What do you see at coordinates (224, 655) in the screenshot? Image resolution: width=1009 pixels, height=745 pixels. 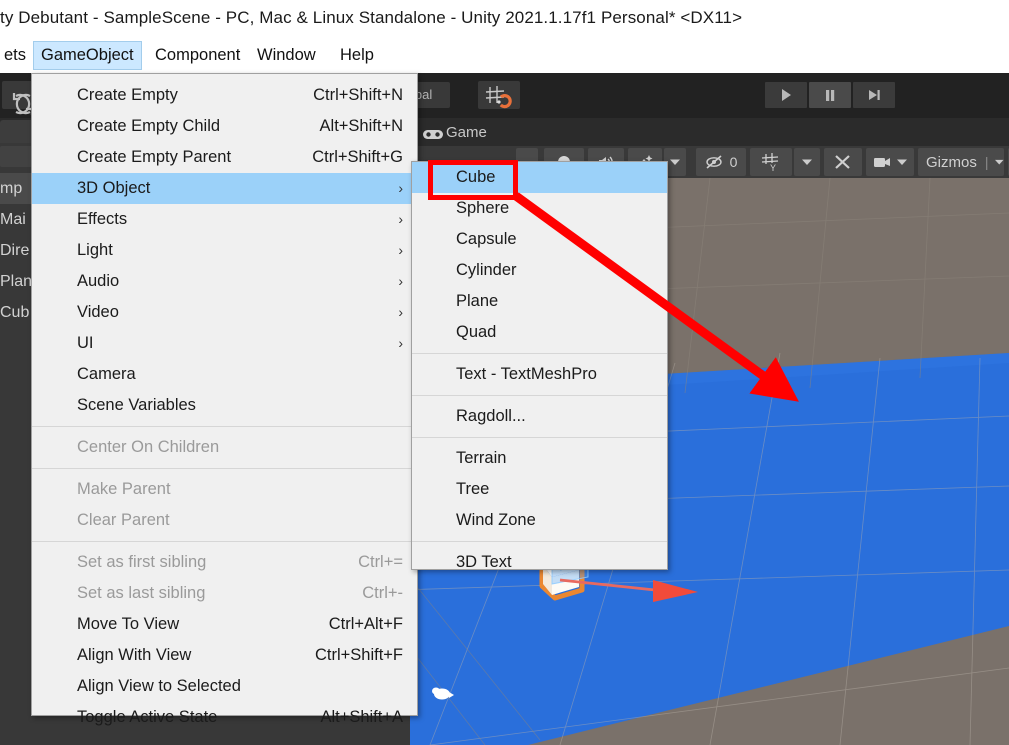 I see `menu-item-align-with-view: Align With View Ctrl+Shift+F` at bounding box center [224, 655].